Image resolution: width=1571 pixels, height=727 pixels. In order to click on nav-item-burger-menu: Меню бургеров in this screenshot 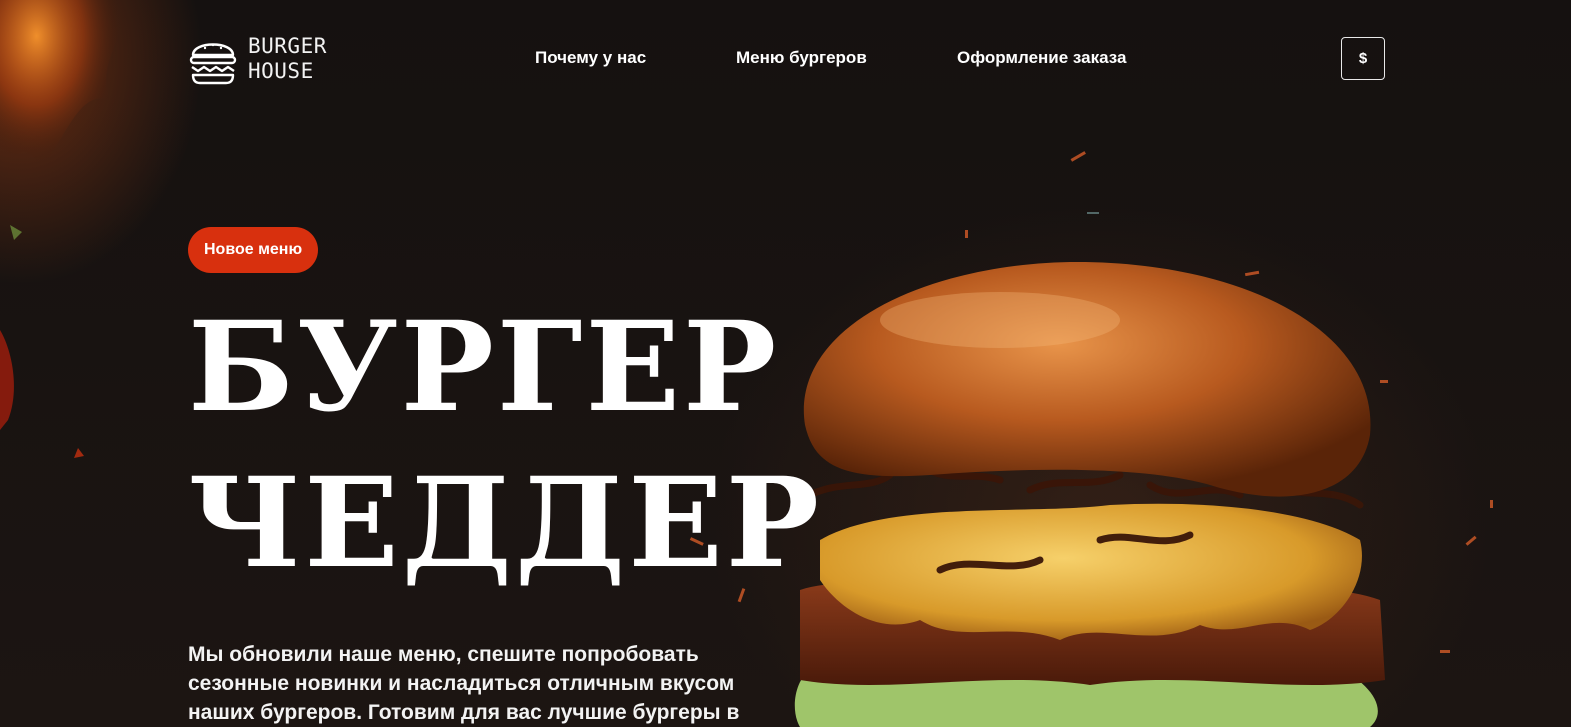, I will do `click(801, 58)`.